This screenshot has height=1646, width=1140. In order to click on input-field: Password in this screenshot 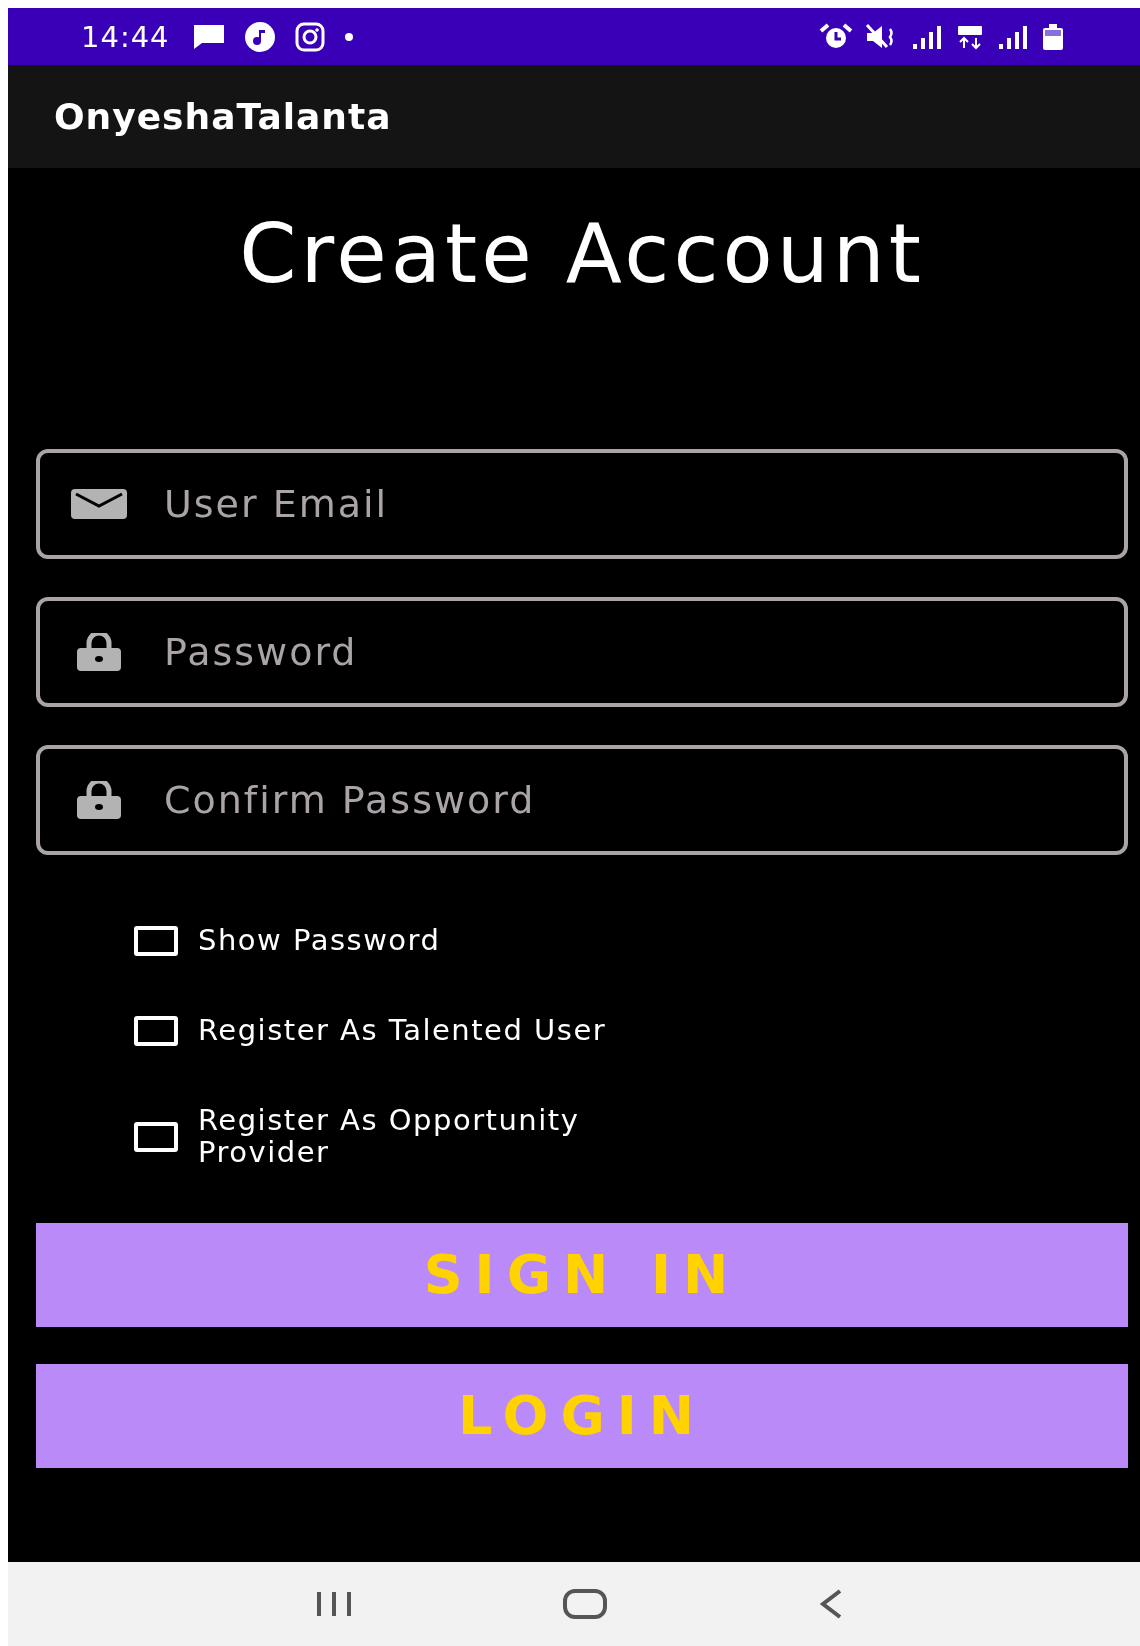, I will do `click(582, 652)`.